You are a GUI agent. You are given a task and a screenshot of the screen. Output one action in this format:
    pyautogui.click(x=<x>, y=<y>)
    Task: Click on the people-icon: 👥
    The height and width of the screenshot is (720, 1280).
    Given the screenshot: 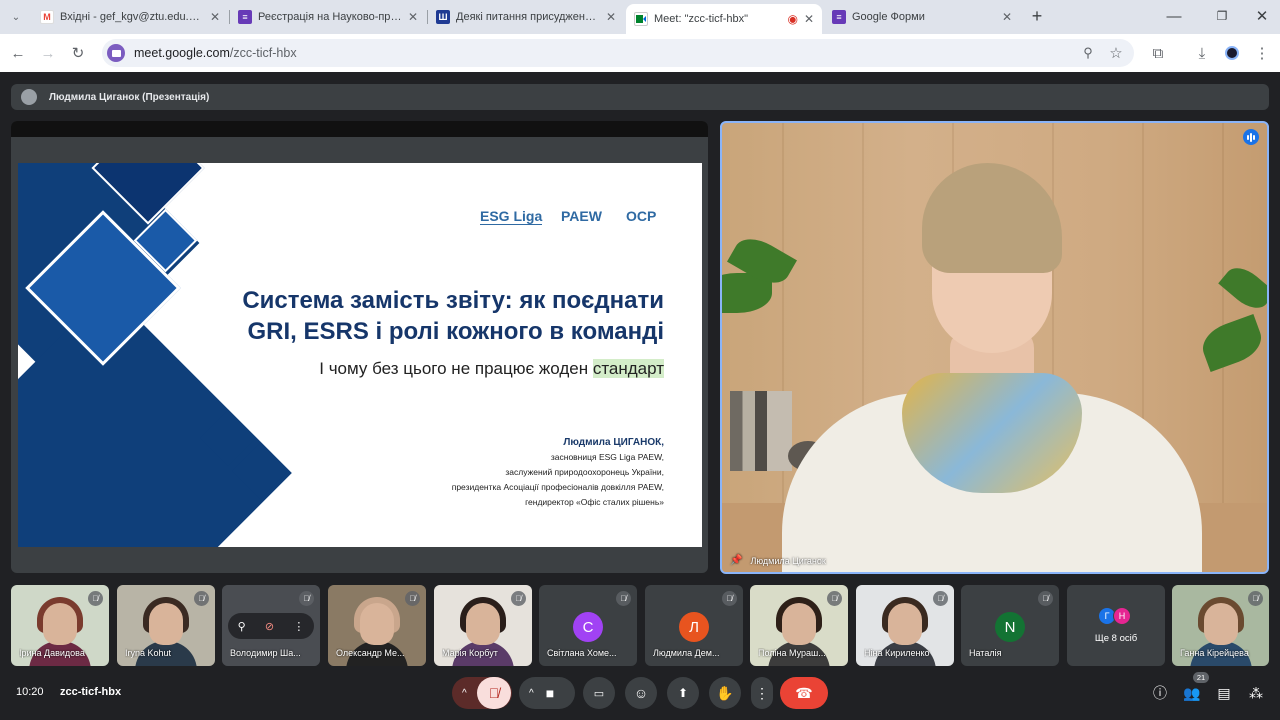 What is the action you would take?
    pyautogui.click(x=1192, y=693)
    